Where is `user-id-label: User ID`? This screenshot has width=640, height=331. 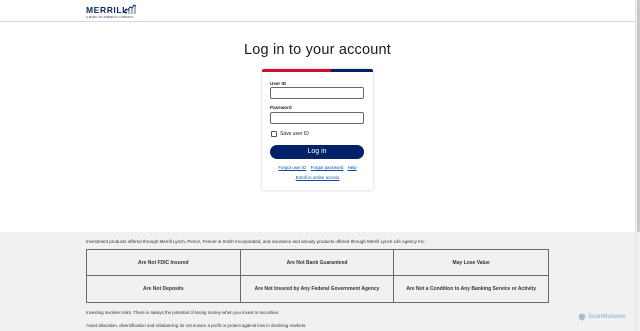 user-id-label: User ID is located at coordinates (278, 83).